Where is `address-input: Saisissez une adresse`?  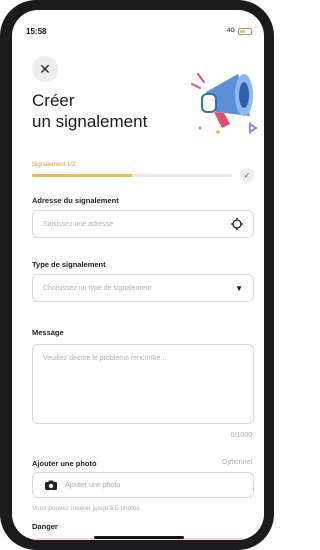 address-input: Saisissez une adresse is located at coordinates (143, 224).